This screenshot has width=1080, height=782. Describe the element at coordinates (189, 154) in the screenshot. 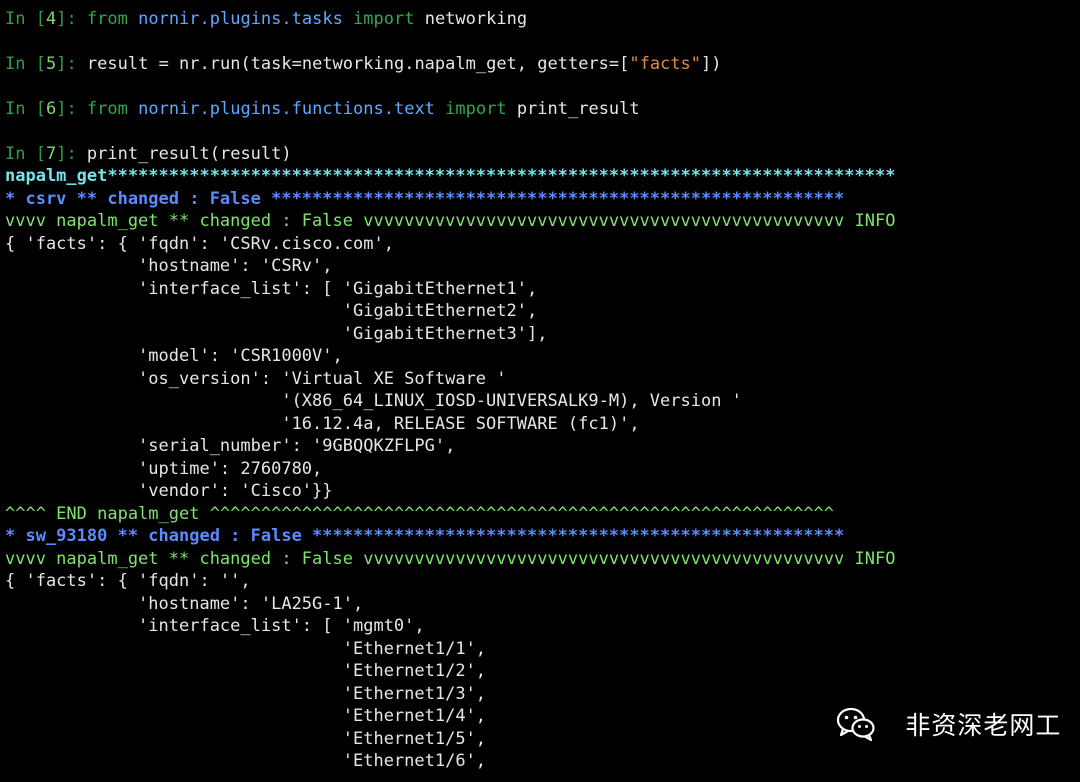

I see `terminal-text-segment: print_result(result)` at that location.